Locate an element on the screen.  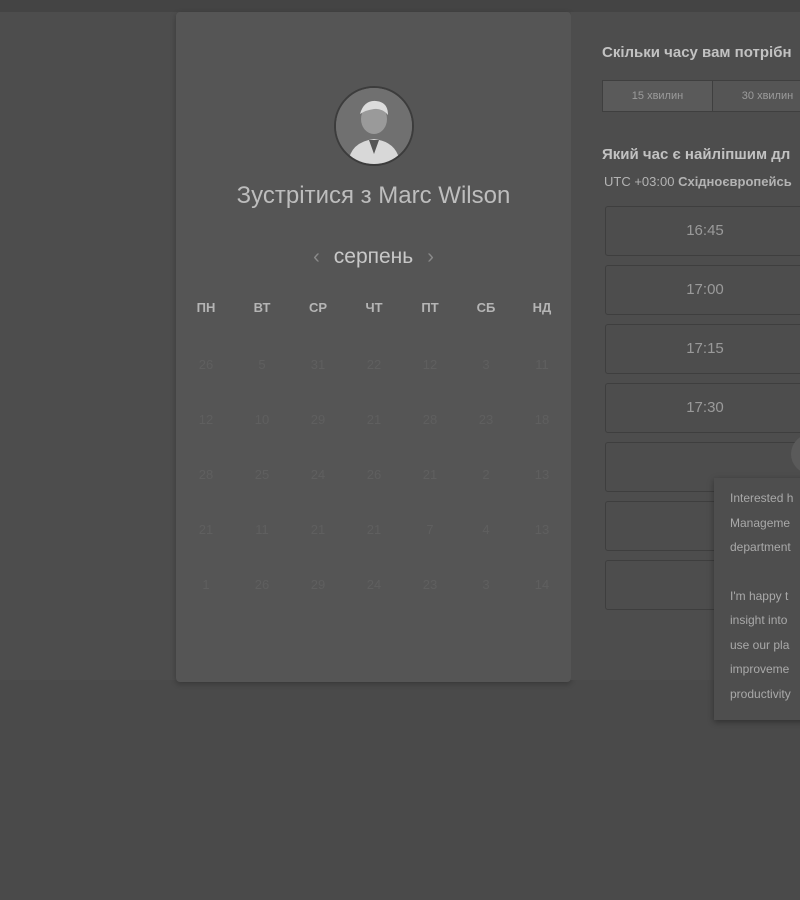
popup-line: Manageme is located at coordinates (760, 522).